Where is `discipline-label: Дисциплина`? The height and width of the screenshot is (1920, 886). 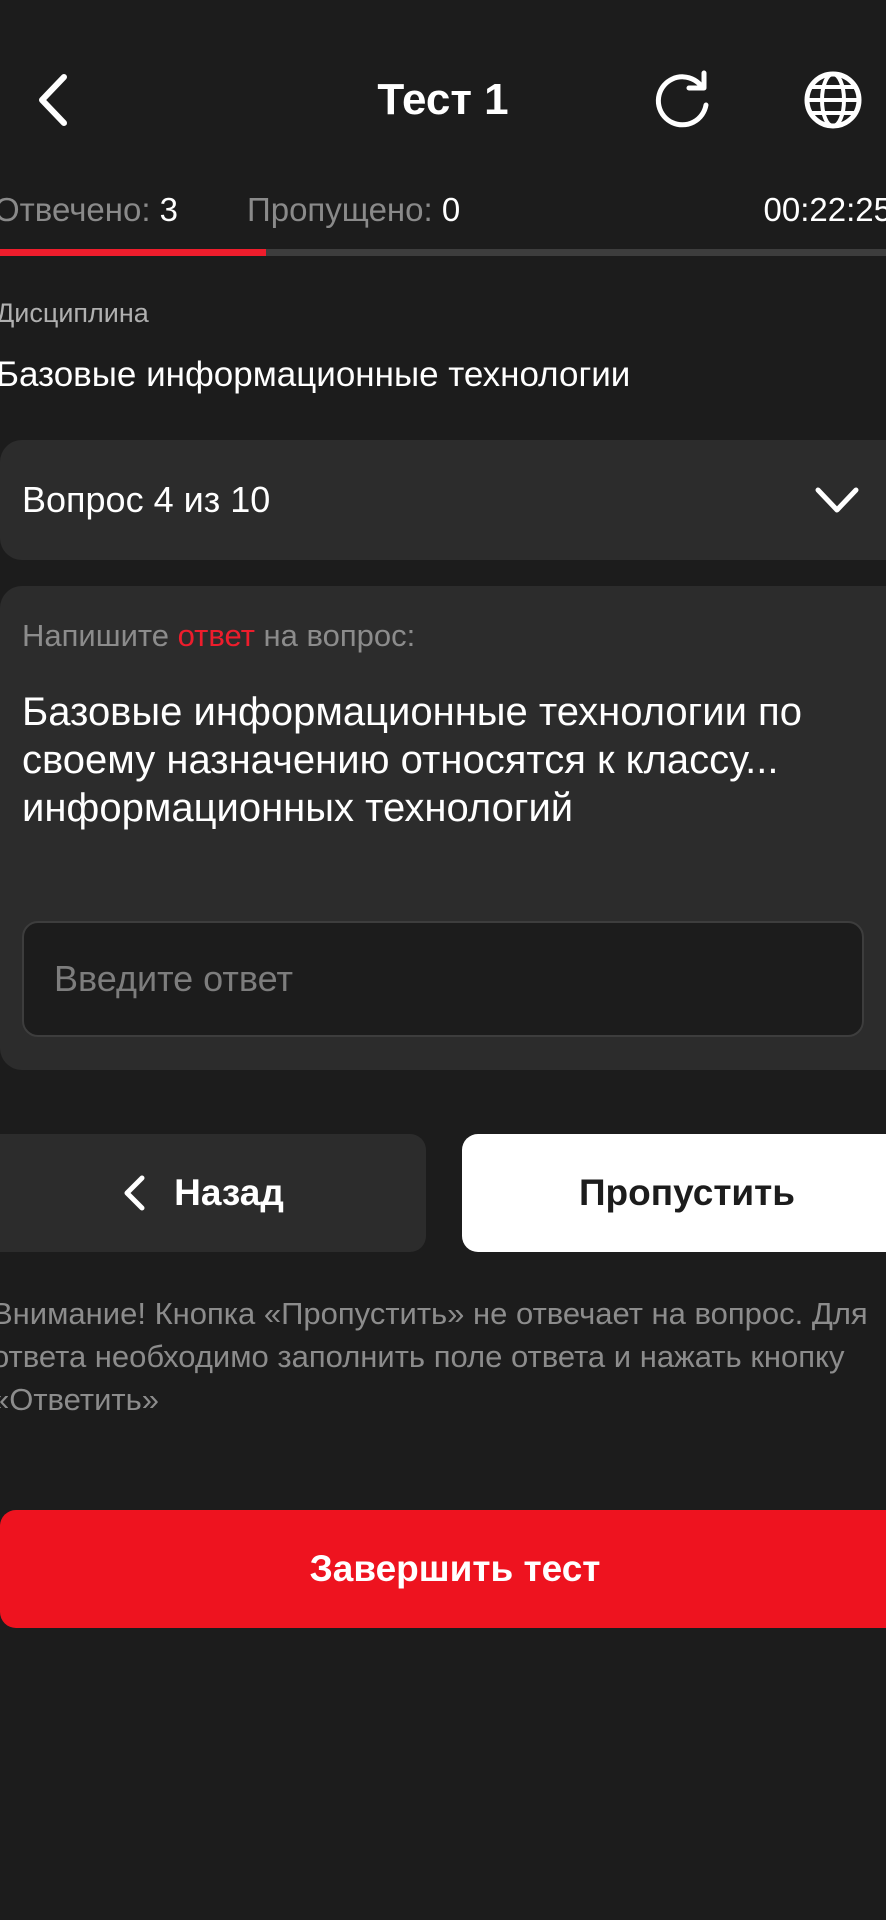
discipline-label: Дисциплина is located at coordinates (74, 313).